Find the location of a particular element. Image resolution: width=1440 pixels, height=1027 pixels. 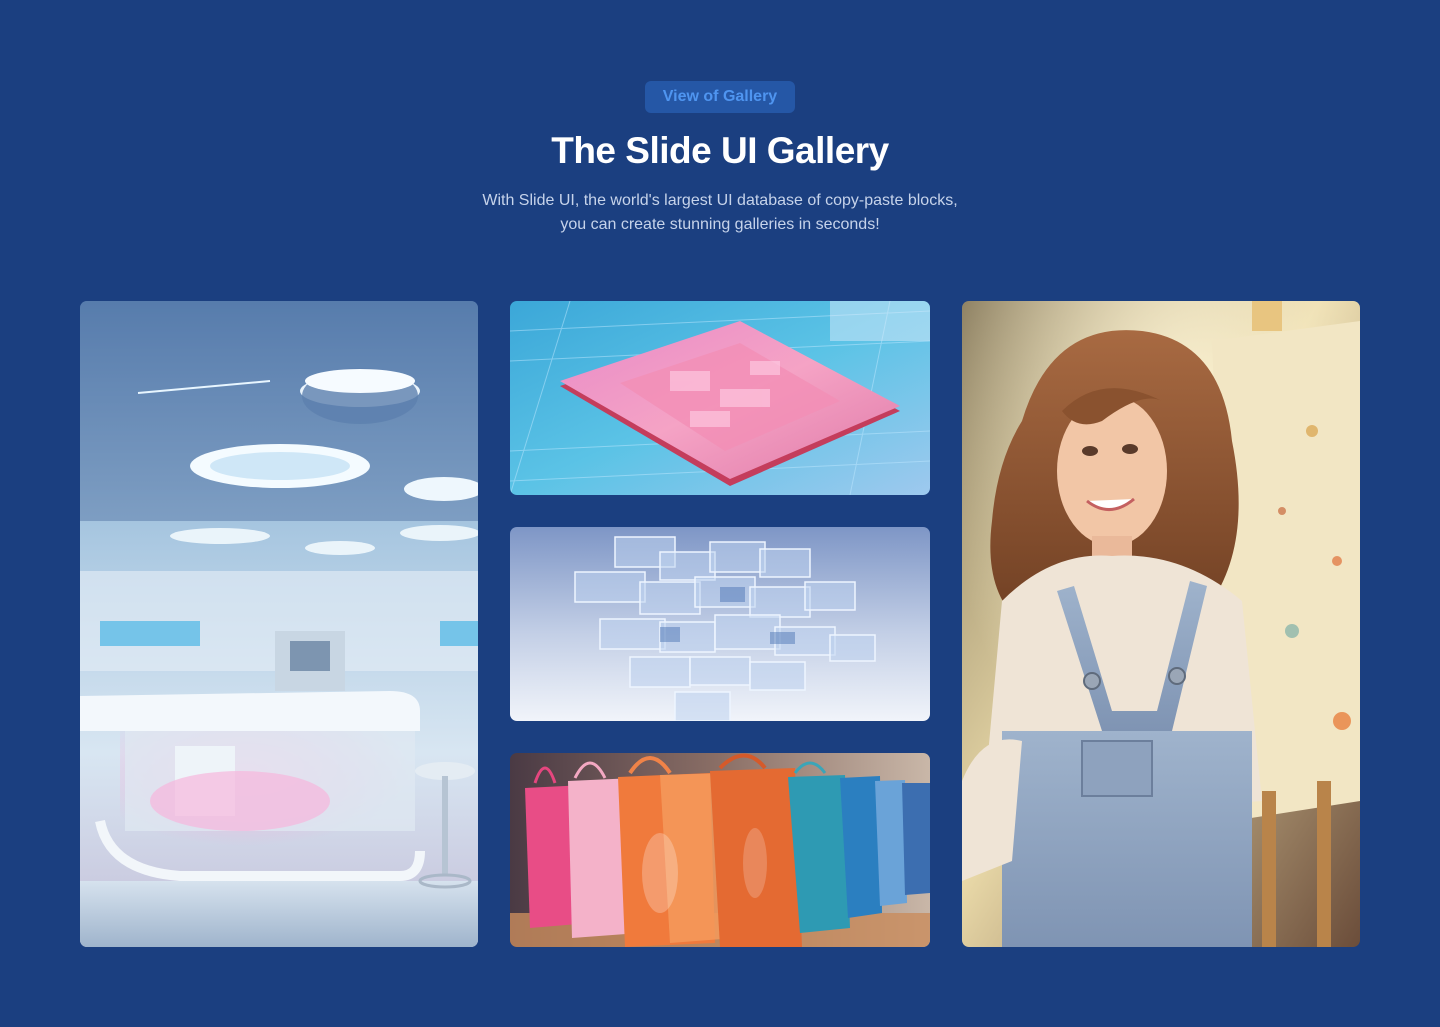

microchip-image is located at coordinates (720, 398).